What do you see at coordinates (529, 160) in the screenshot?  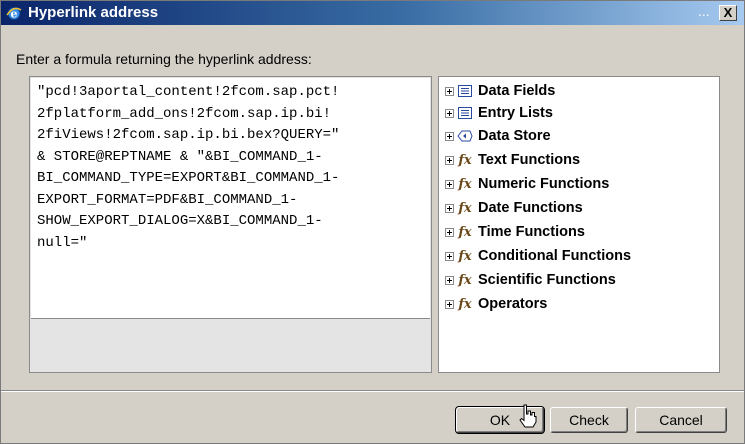 I see `tree-item-label: Text Functions` at bounding box center [529, 160].